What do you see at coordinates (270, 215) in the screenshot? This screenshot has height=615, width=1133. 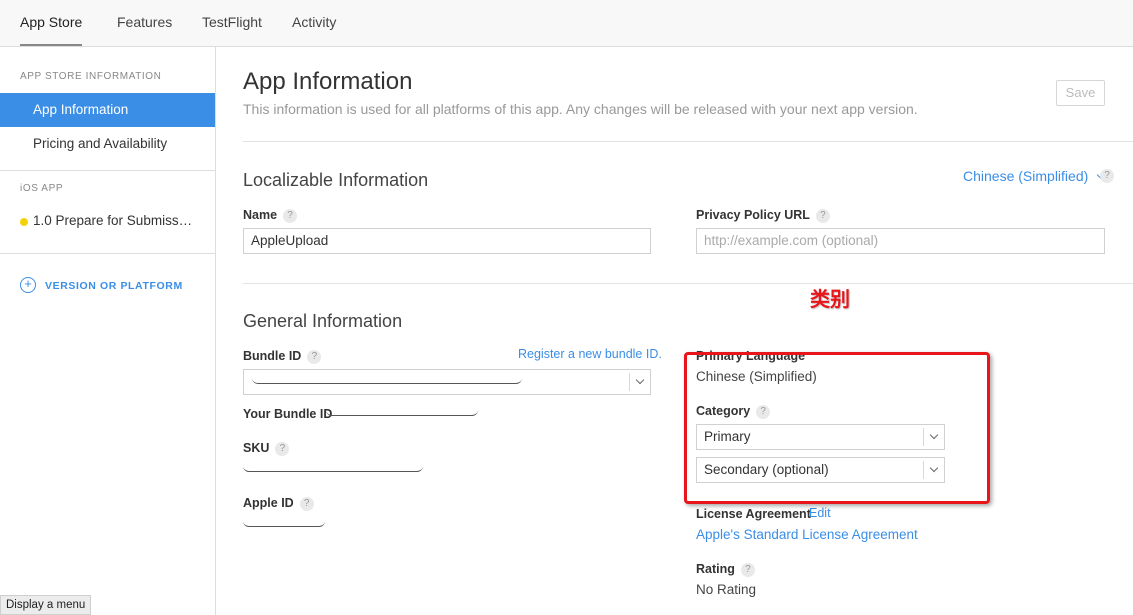 I see `name-label: Name?` at bounding box center [270, 215].